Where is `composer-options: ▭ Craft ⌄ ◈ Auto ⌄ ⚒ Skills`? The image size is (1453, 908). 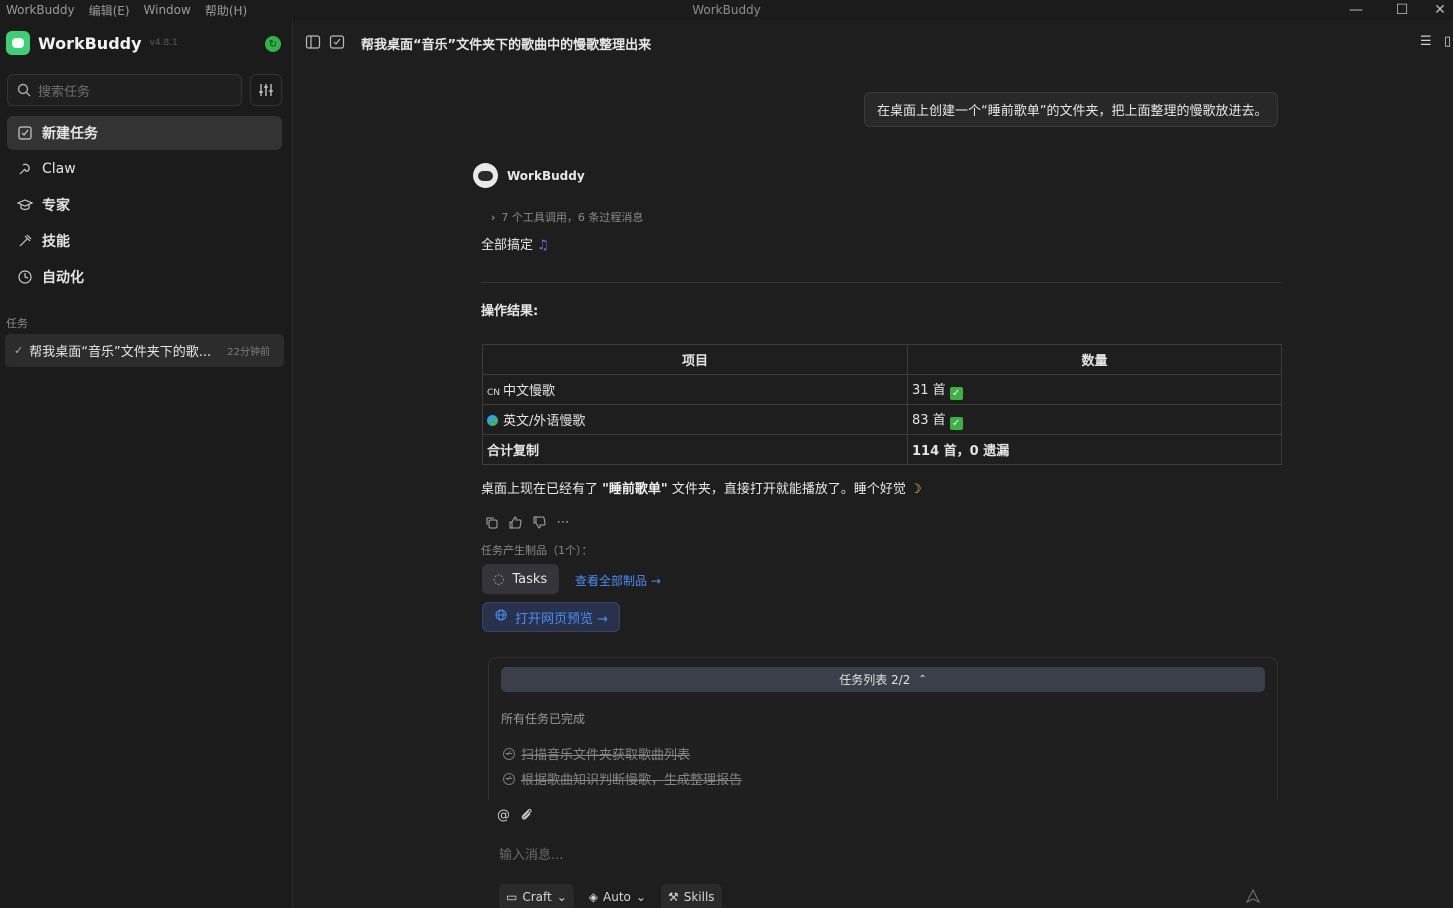 composer-options: ▭ Craft ⌄ ◈ Auto ⌄ ⚒ Skills is located at coordinates (610, 896).